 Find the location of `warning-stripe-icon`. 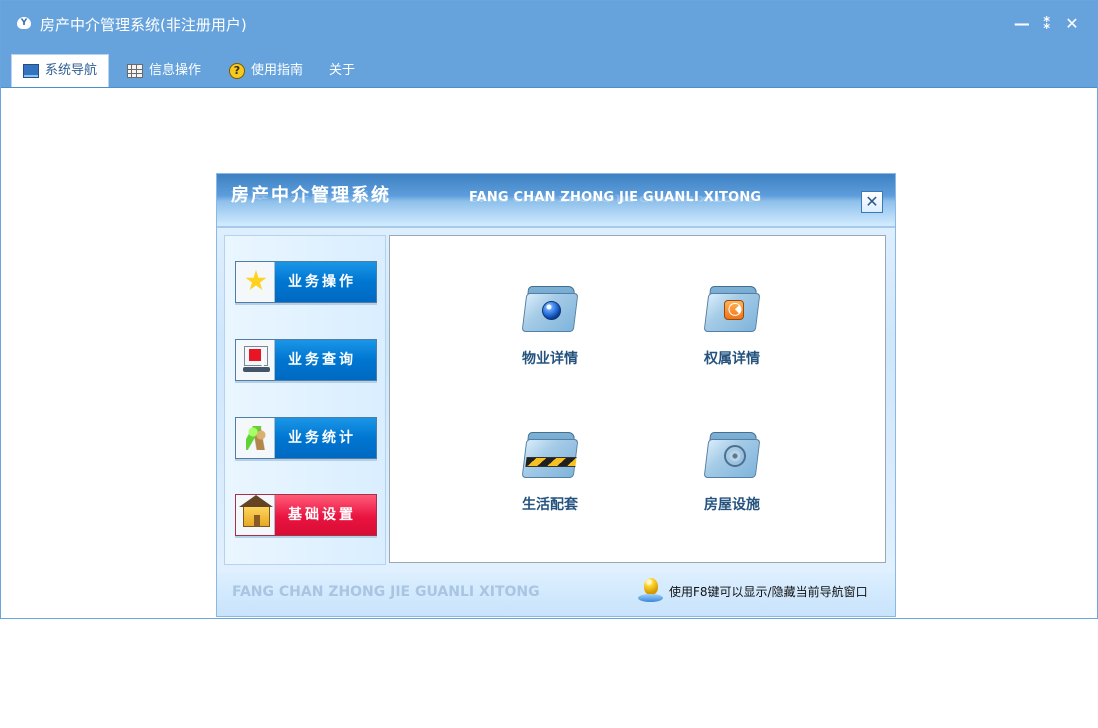

warning-stripe-icon is located at coordinates (551, 462).